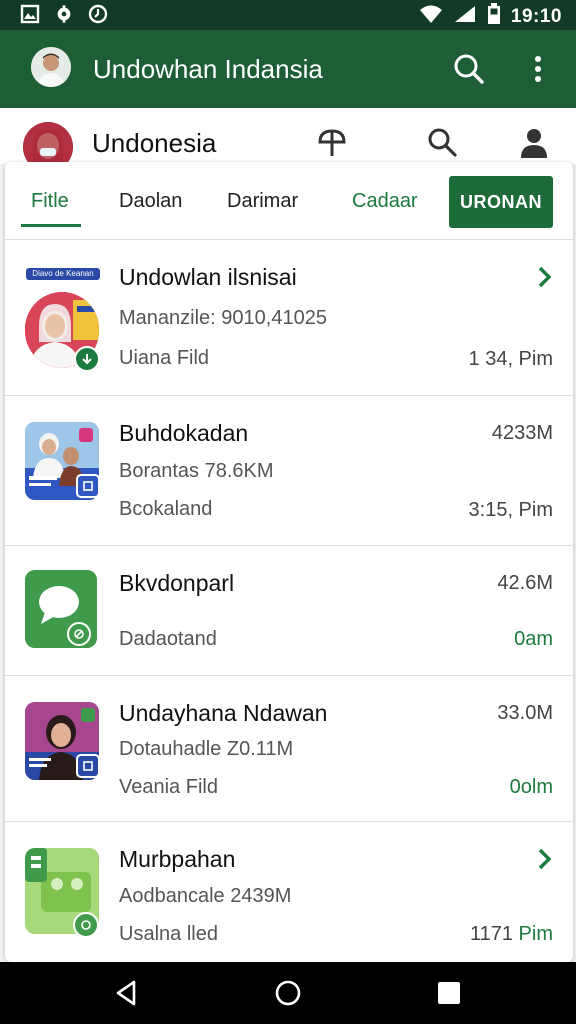 This screenshot has width=576, height=1024. I want to click on row-subtitle: Borantas 78.6KM, so click(196, 471).